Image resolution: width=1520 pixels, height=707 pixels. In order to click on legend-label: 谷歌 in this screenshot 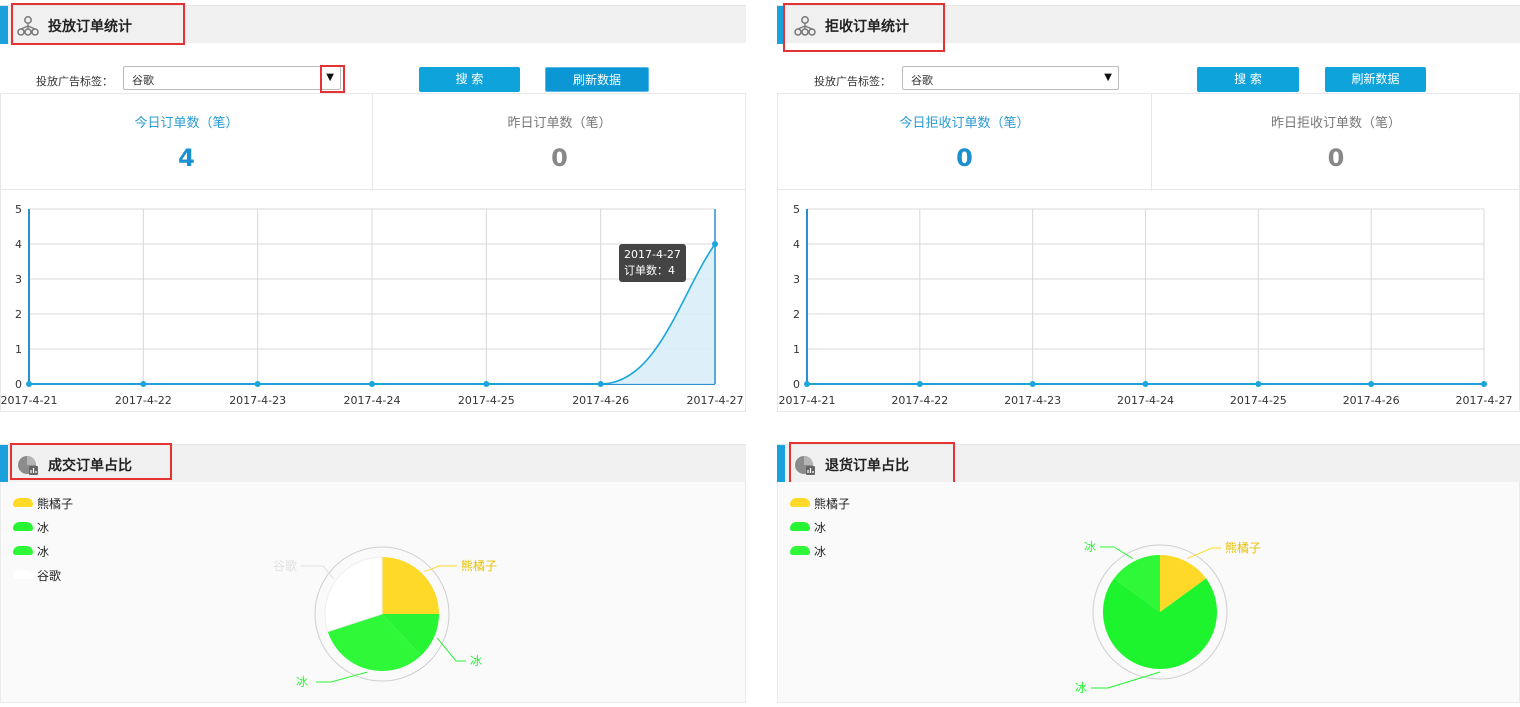, I will do `click(49, 576)`.